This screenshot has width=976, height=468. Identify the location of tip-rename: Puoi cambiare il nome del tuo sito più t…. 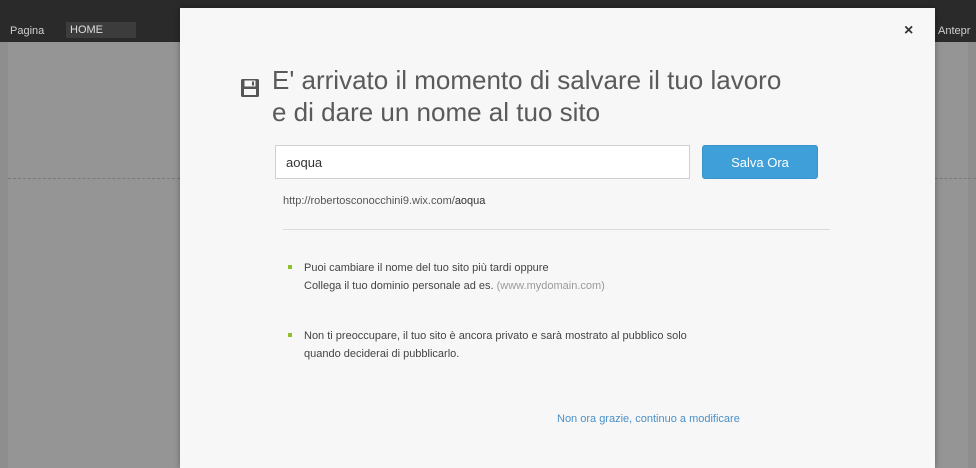
(569, 277).